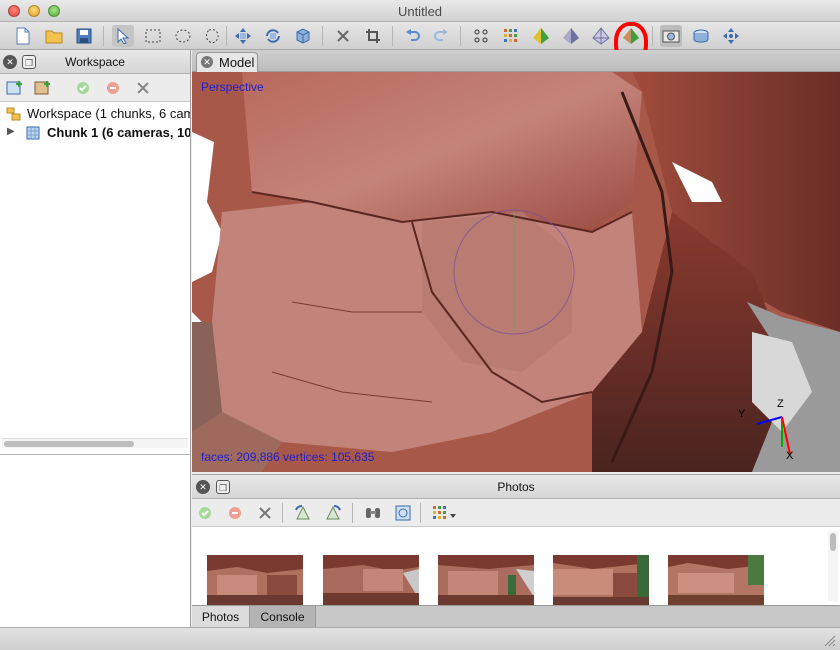 Image resolution: width=840 pixels, height=650 pixels. What do you see at coordinates (731, 36) in the screenshot?
I see `reset-view-icon` at bounding box center [731, 36].